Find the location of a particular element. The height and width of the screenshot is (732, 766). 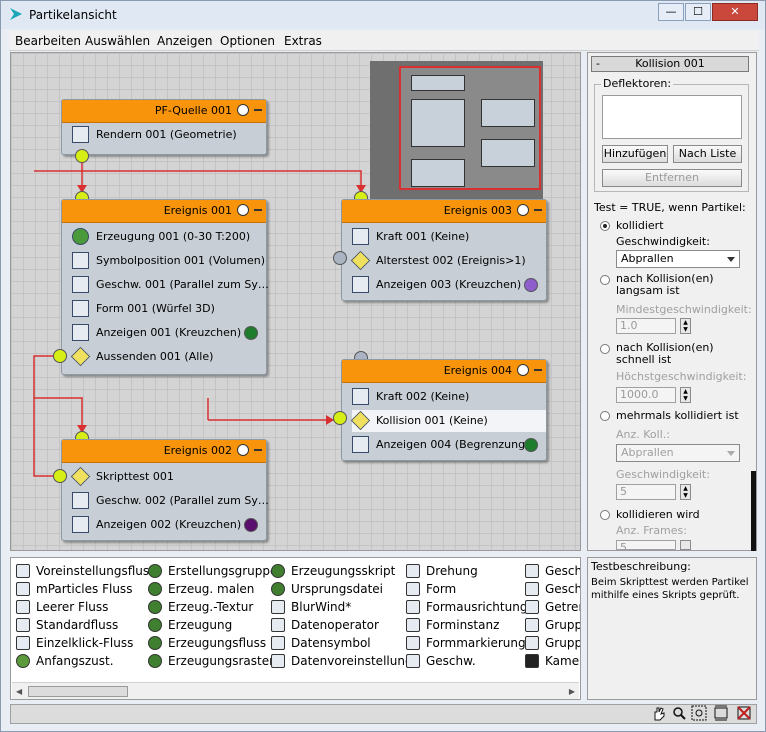

scroll-right-icon: ▶ is located at coordinates (572, 691).